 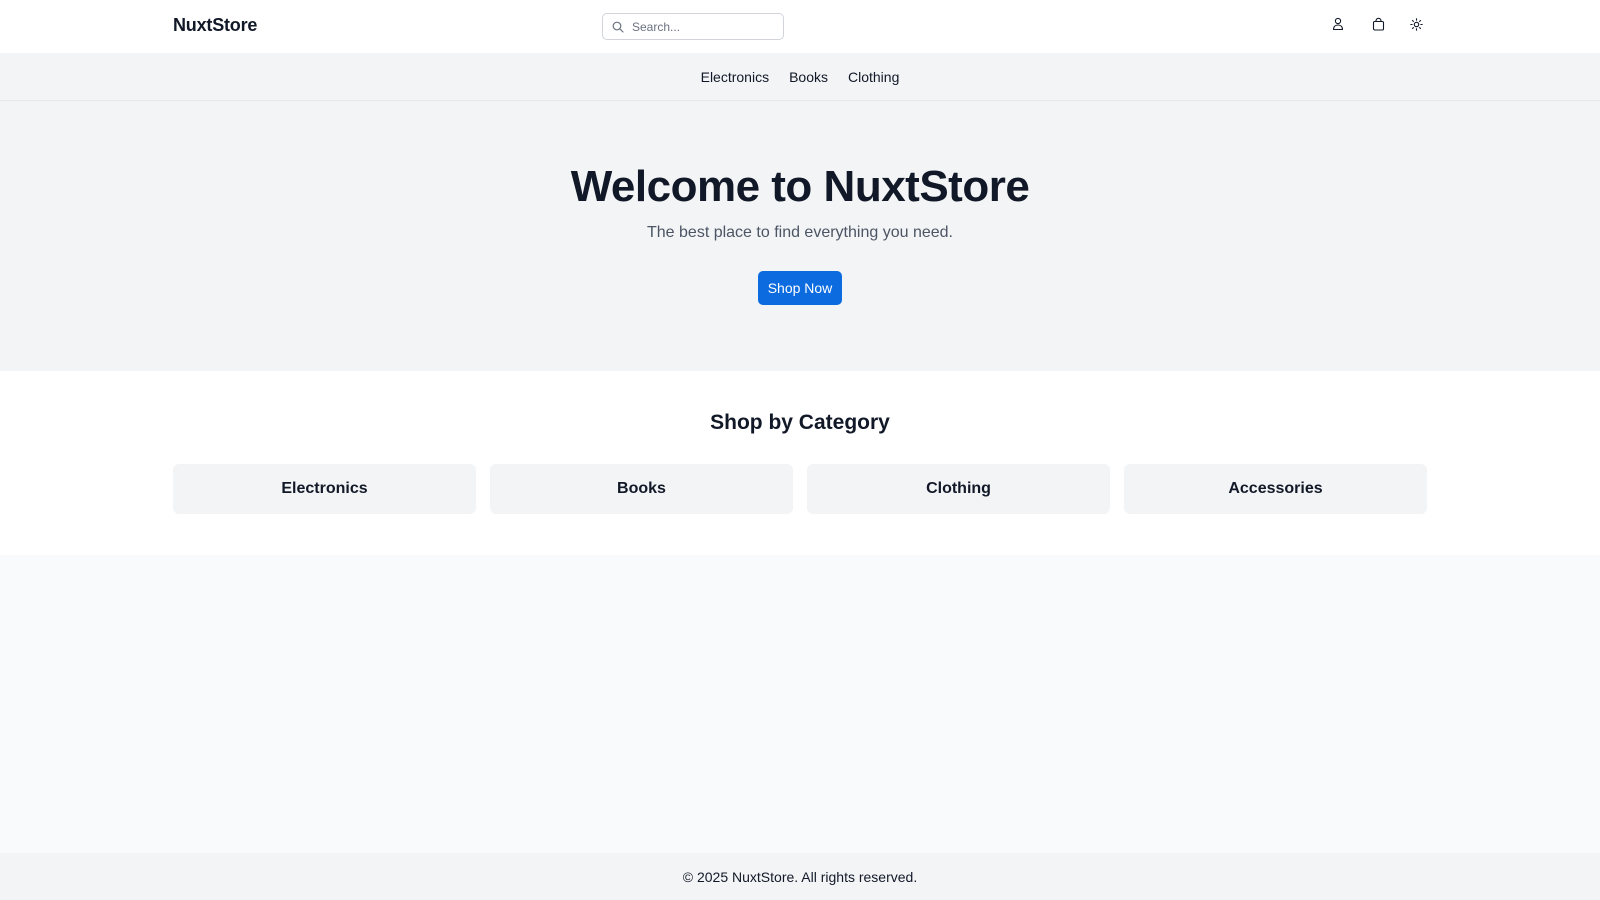 I want to click on shopping-bag-icon, so click(x=1378, y=24).